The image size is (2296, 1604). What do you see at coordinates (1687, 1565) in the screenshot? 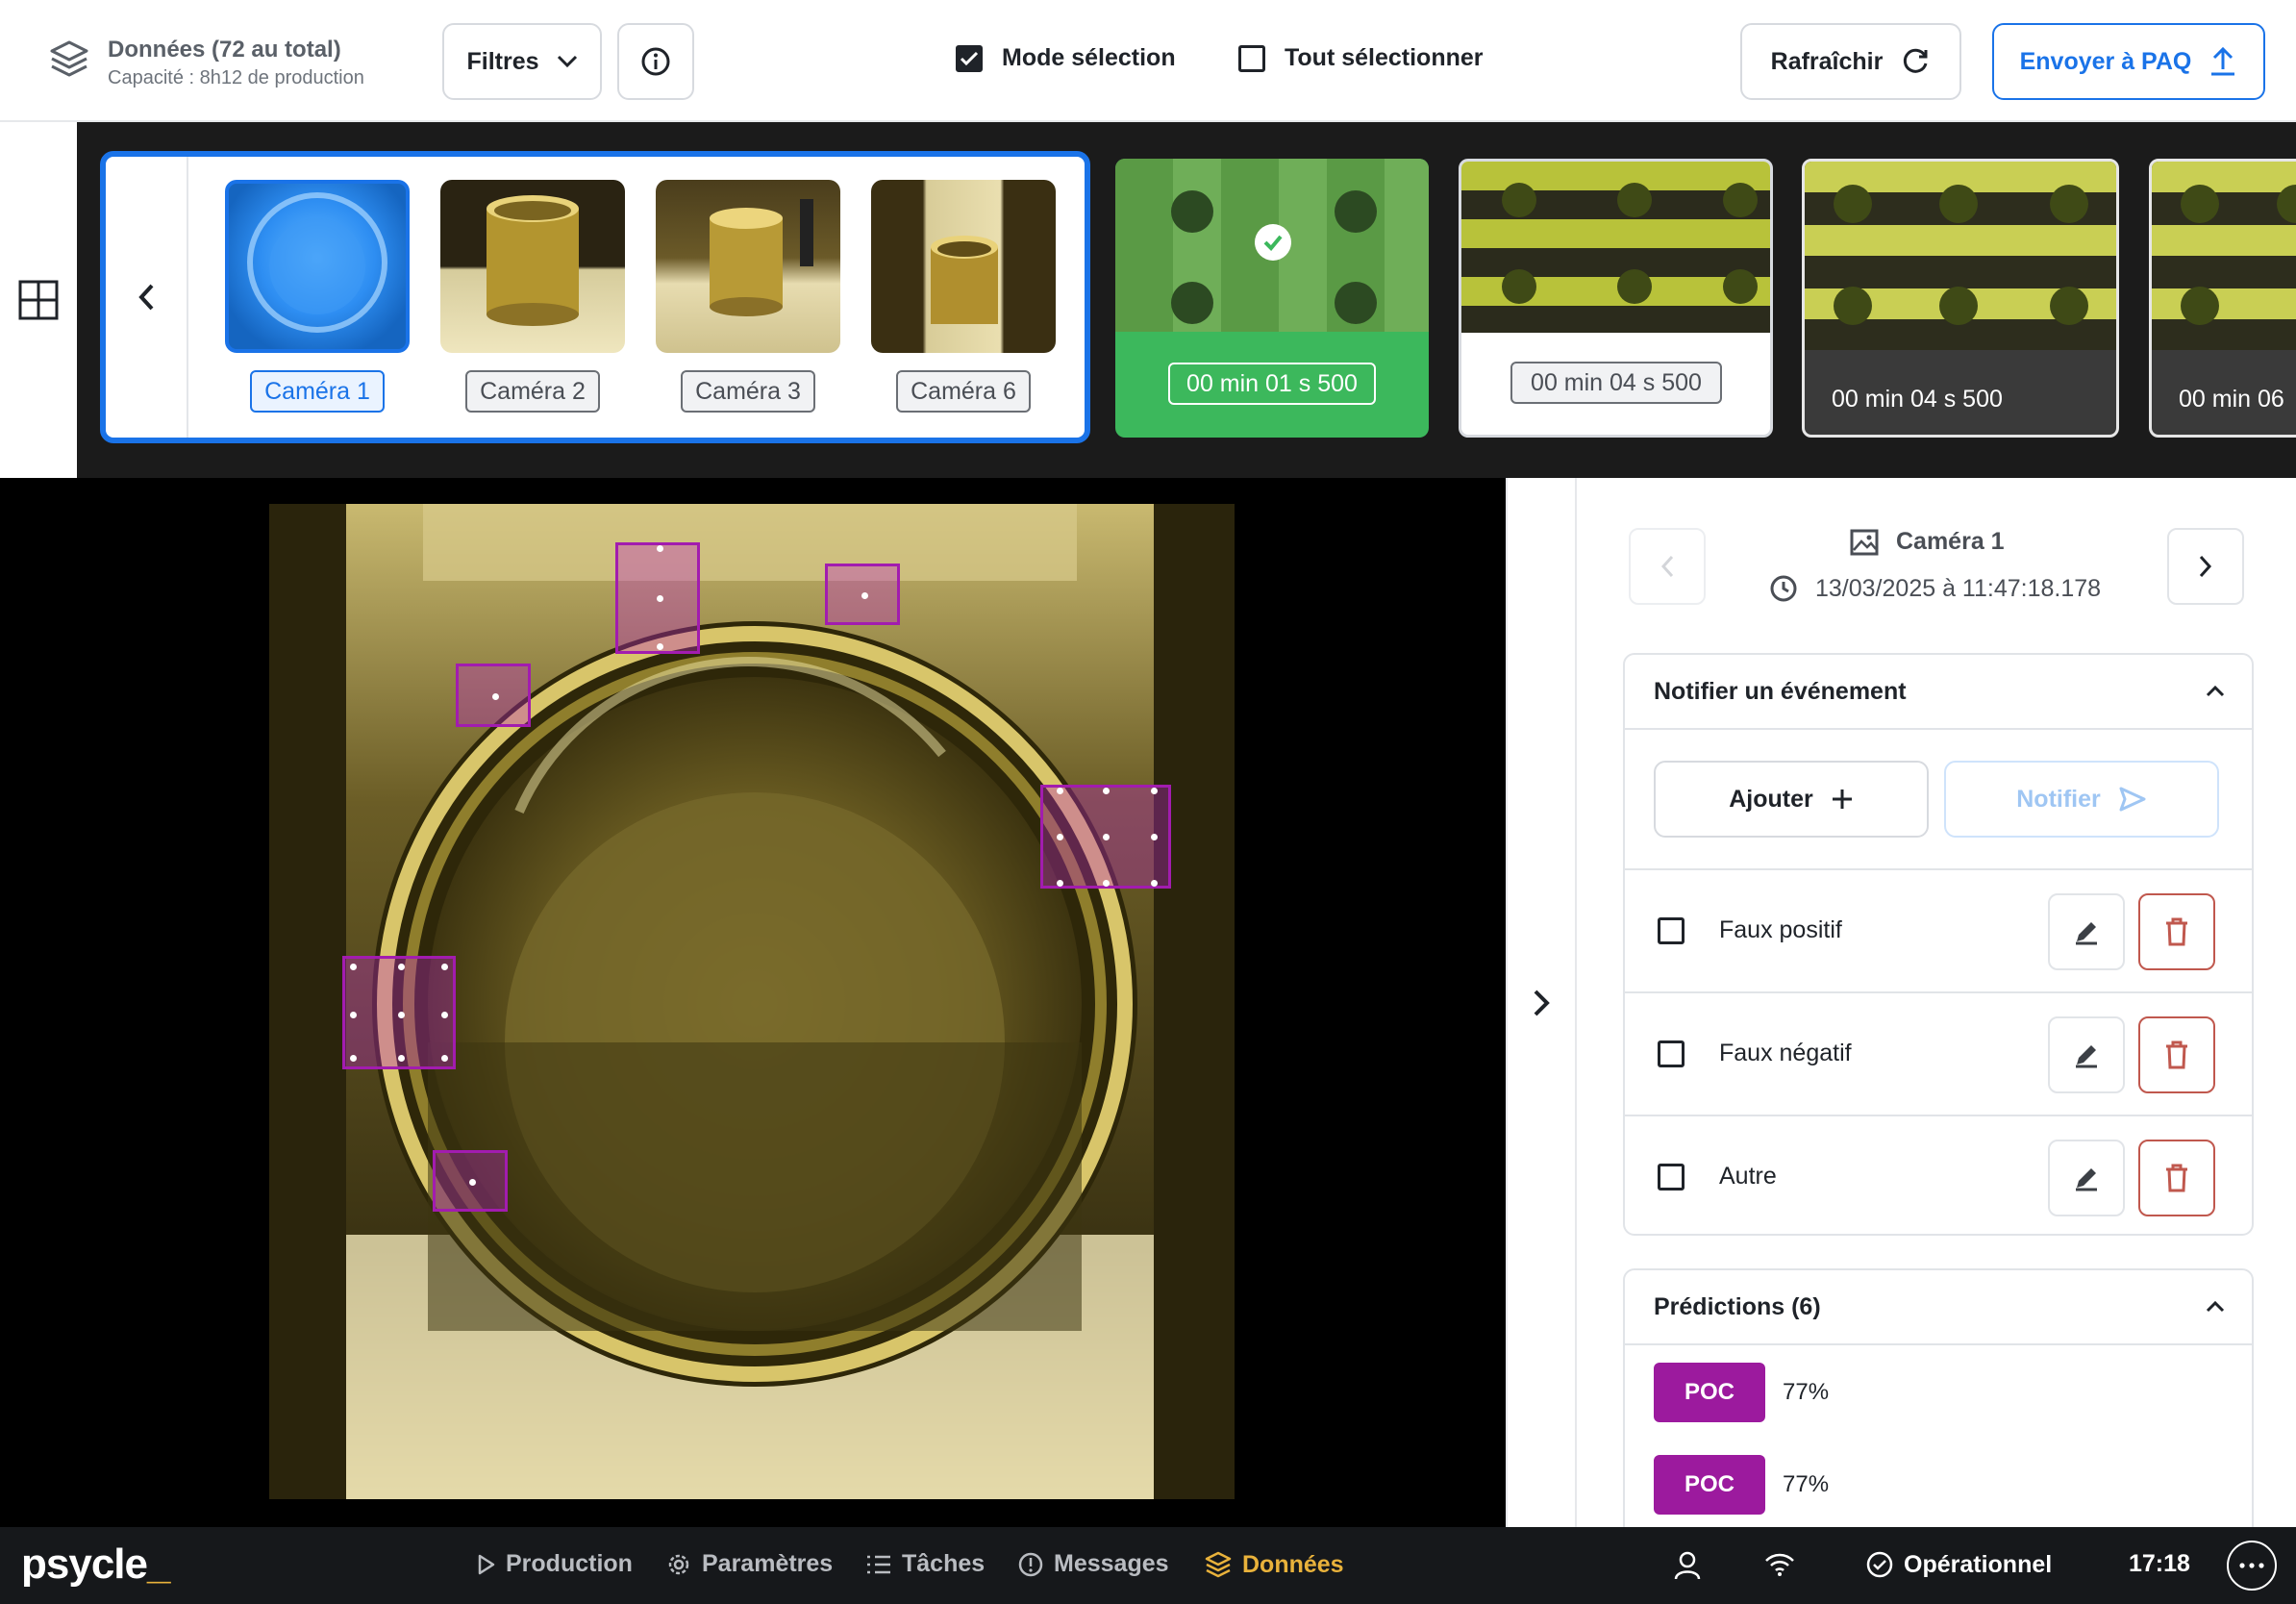
I see `user-icon` at bounding box center [1687, 1565].